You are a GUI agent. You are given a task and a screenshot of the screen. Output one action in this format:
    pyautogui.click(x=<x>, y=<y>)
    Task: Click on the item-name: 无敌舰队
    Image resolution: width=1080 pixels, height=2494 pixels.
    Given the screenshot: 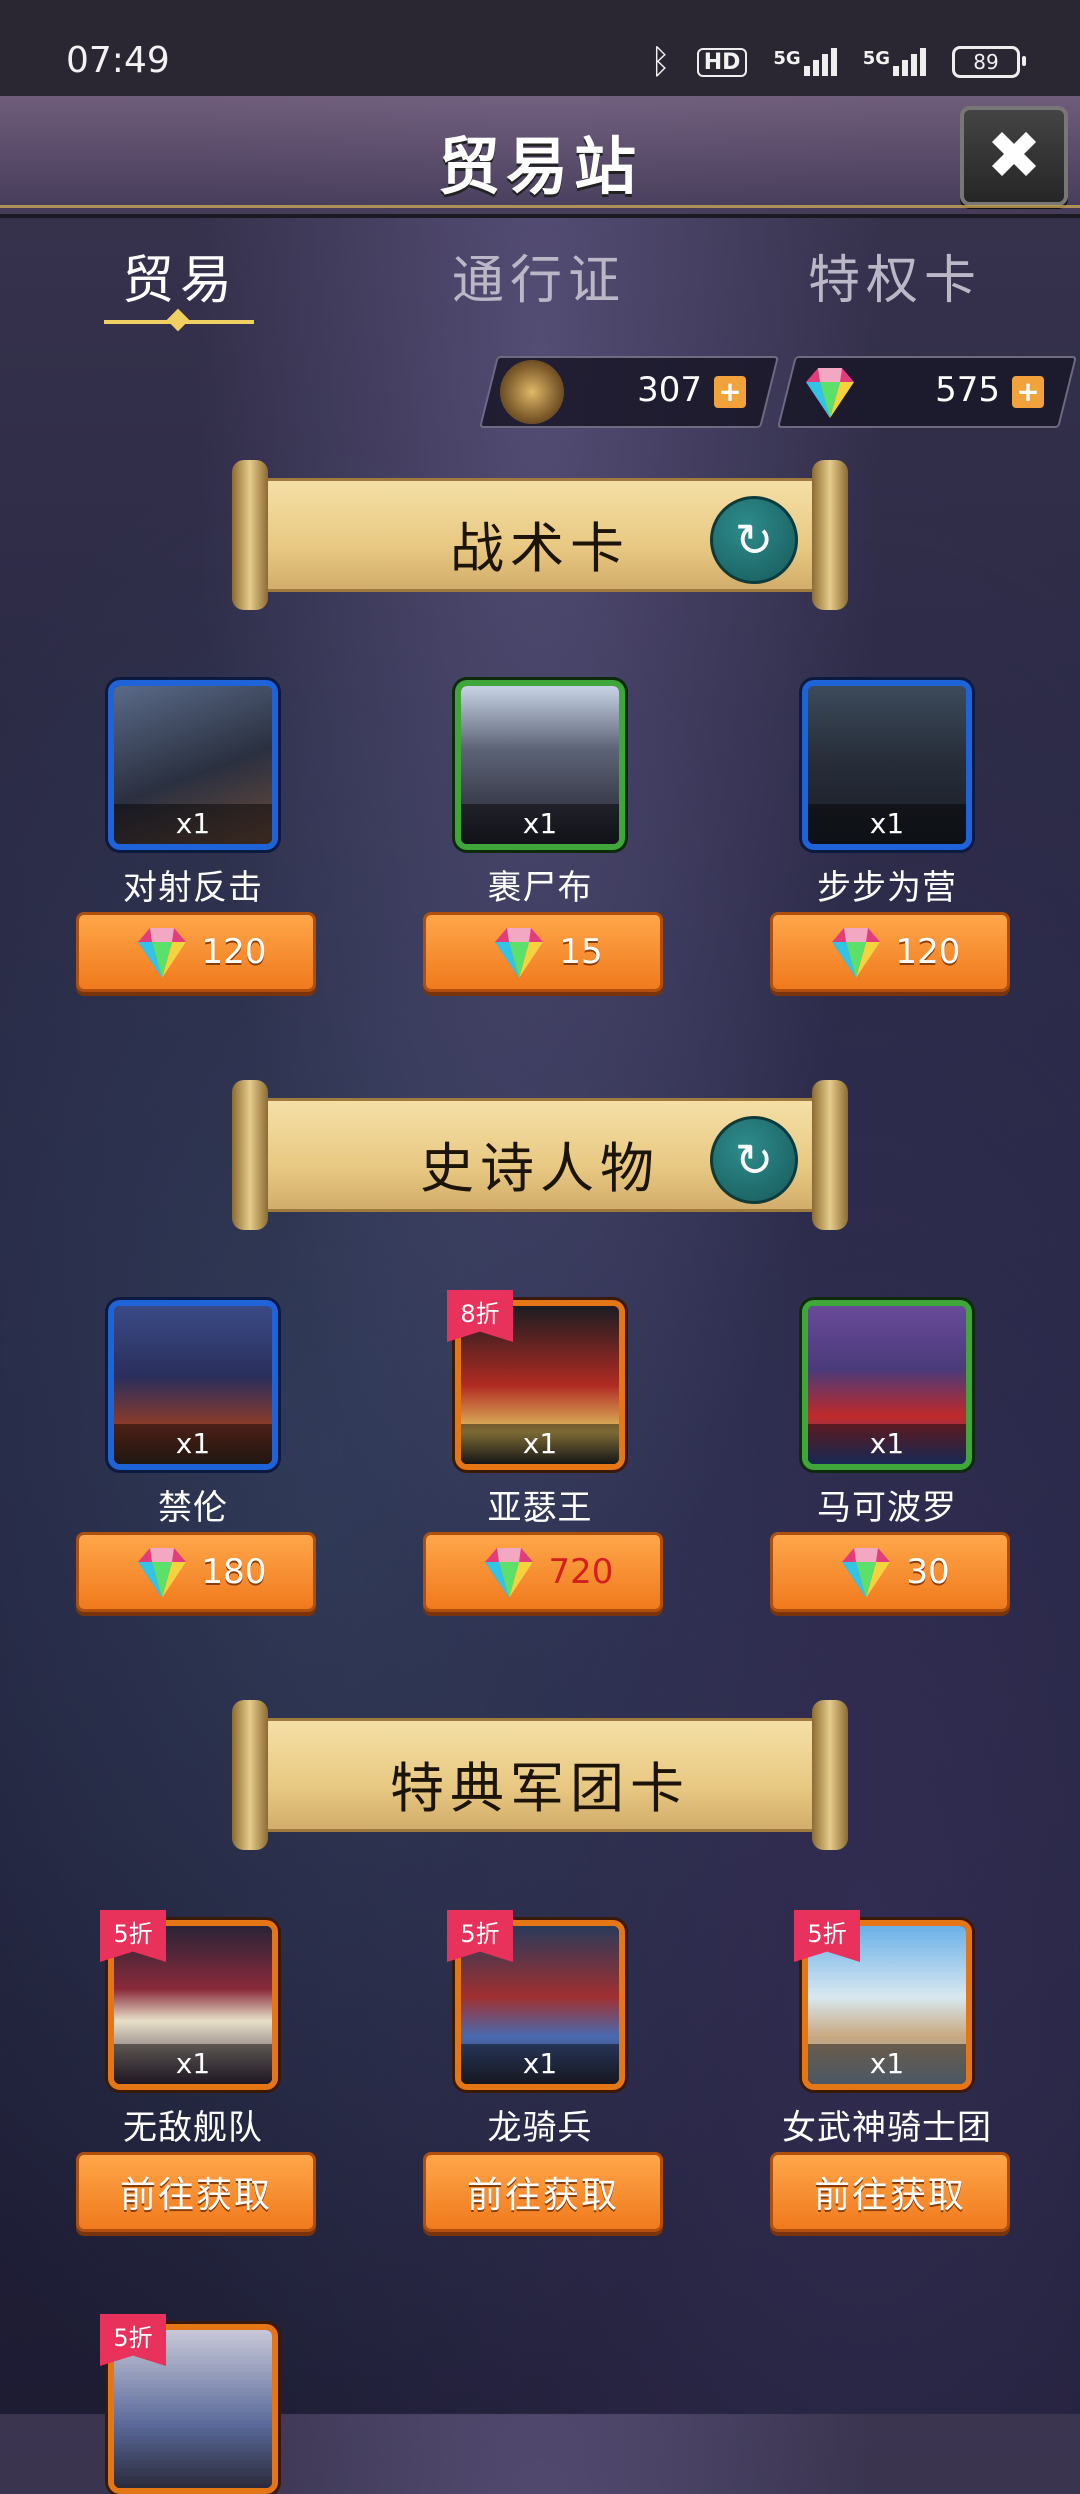 What is the action you would take?
    pyautogui.click(x=193, y=2128)
    